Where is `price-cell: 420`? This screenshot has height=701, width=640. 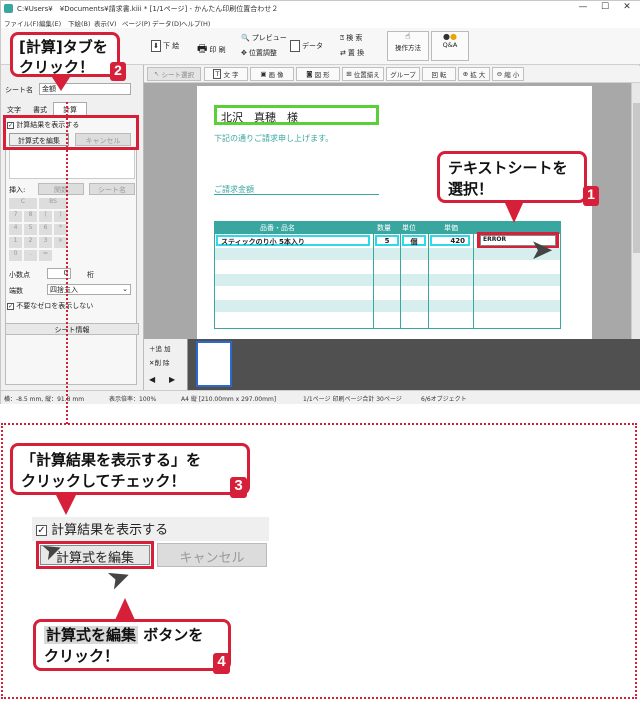
price-cell: 420 is located at coordinates (450, 240).